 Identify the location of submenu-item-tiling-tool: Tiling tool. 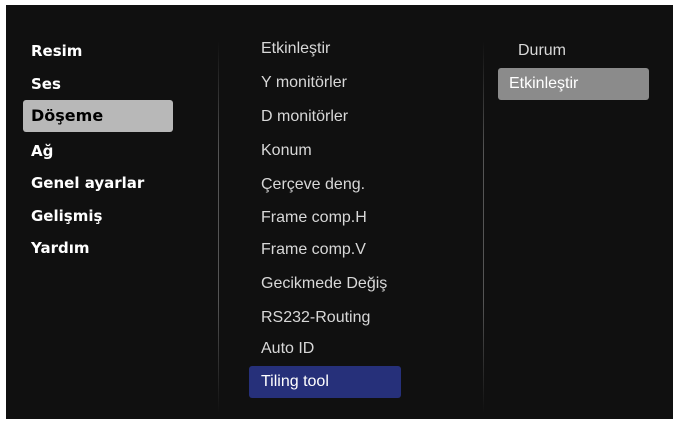
(325, 382).